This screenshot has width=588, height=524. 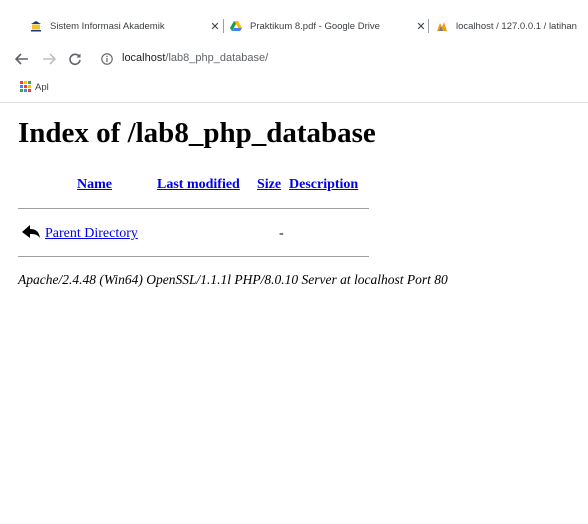 What do you see at coordinates (94, 185) in the screenshot?
I see `column-header-name: Name` at bounding box center [94, 185].